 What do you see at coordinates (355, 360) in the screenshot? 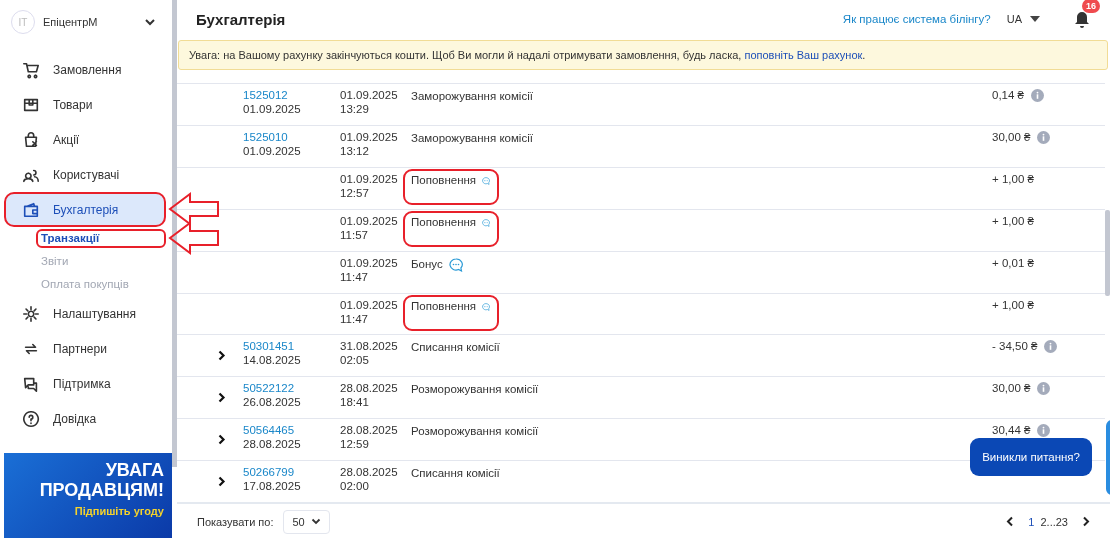
I see `transaction-time: 02:05` at bounding box center [355, 360].